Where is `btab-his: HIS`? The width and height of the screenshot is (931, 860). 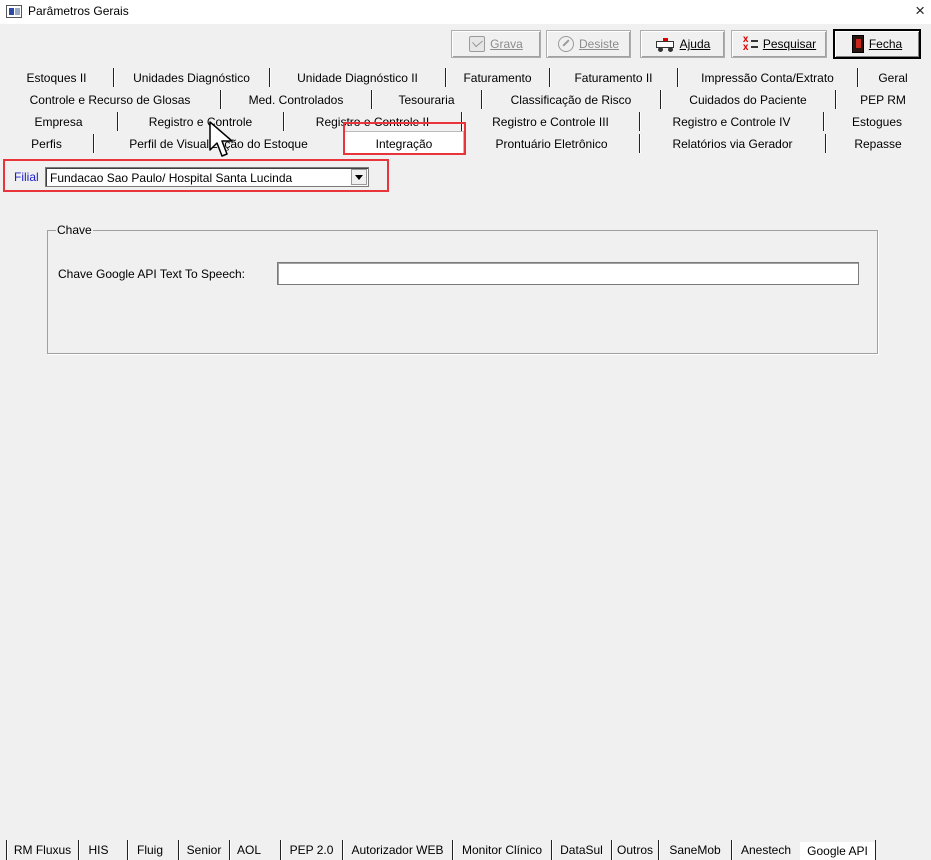
btab-his: HIS is located at coordinates (98, 850).